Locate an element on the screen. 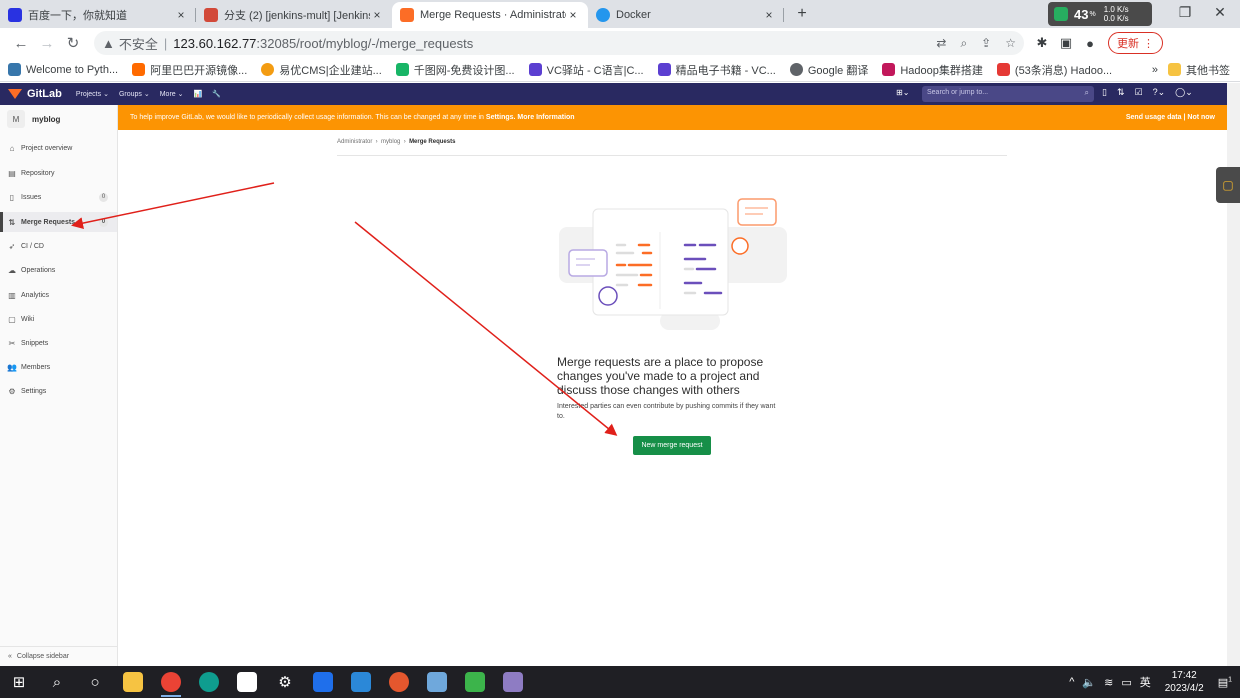 The height and width of the screenshot is (698, 1240). bookmark-item: Google 翻译 is located at coordinates (828, 70).